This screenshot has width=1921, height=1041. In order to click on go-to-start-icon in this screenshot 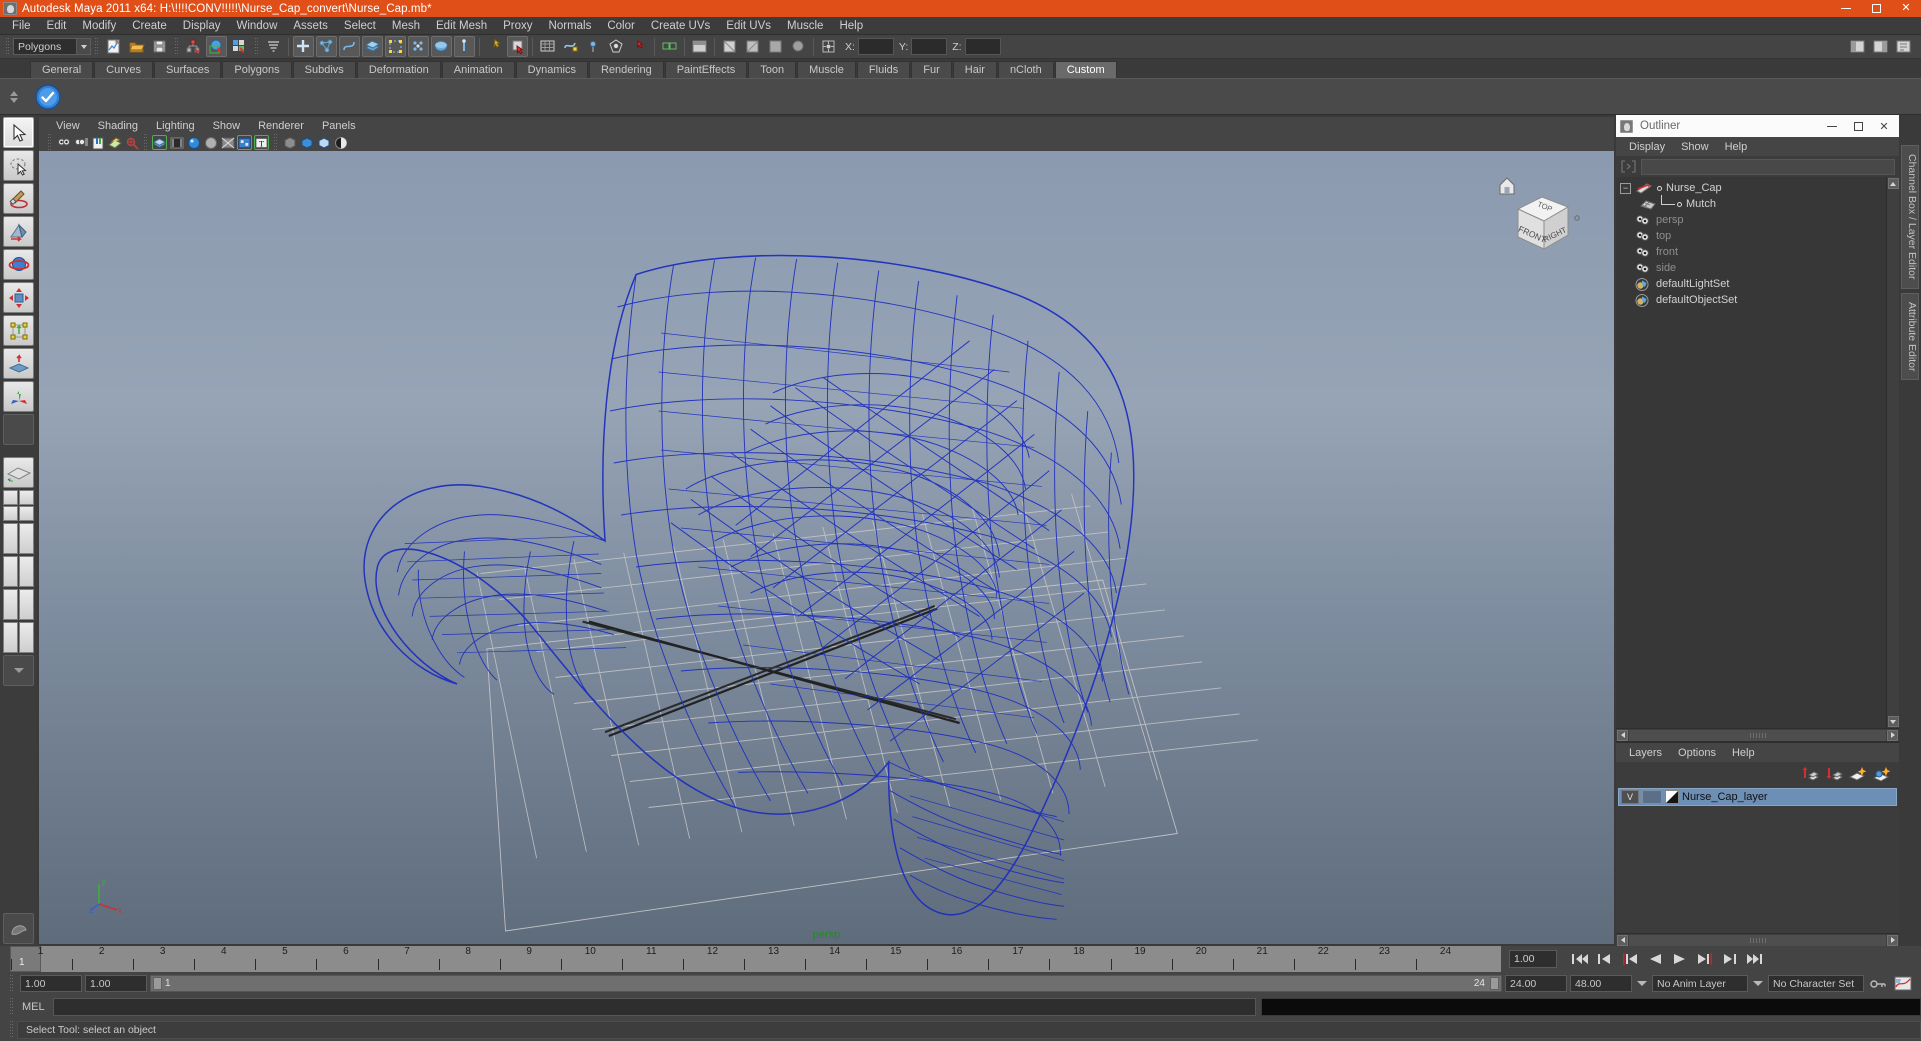, I will do `click(1580, 959)`.